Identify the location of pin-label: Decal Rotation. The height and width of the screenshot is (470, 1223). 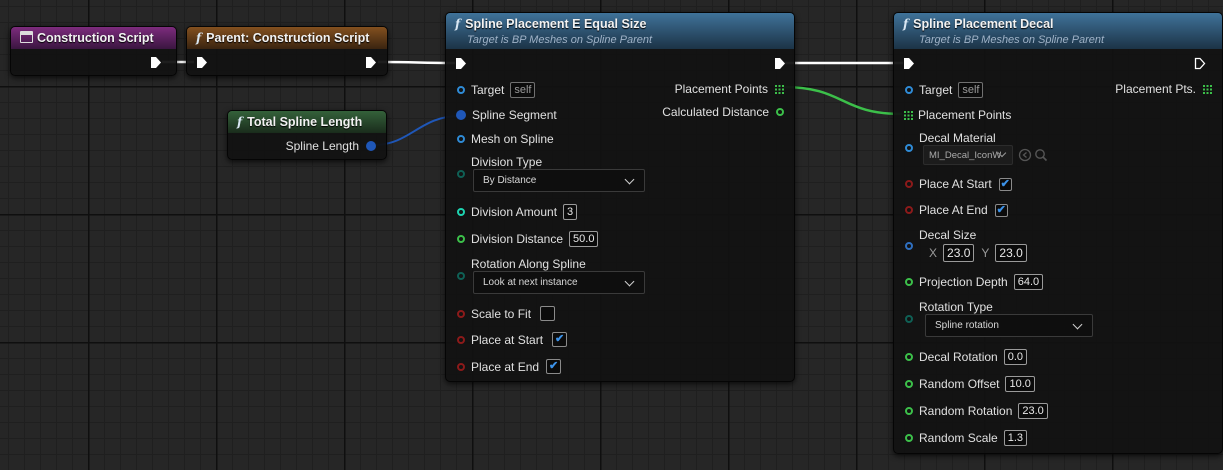
(958, 357).